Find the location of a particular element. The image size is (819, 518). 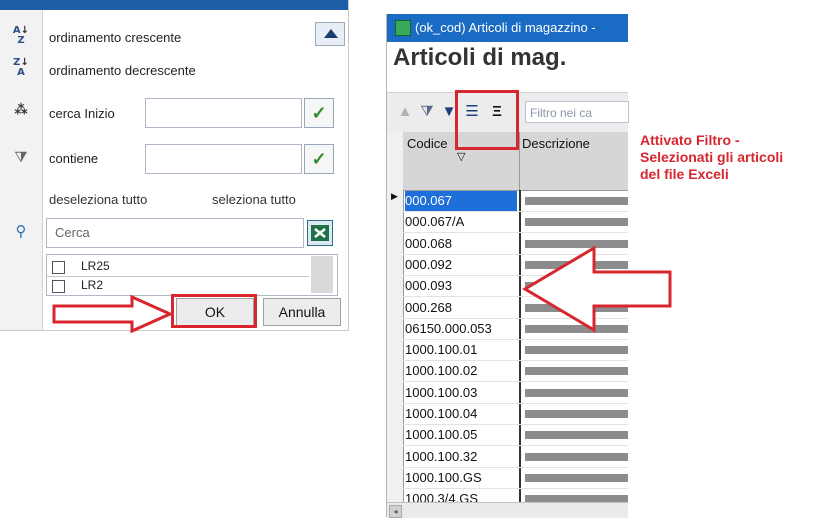

table-row-codice: 1000.100.05 is located at coordinates (461, 435).